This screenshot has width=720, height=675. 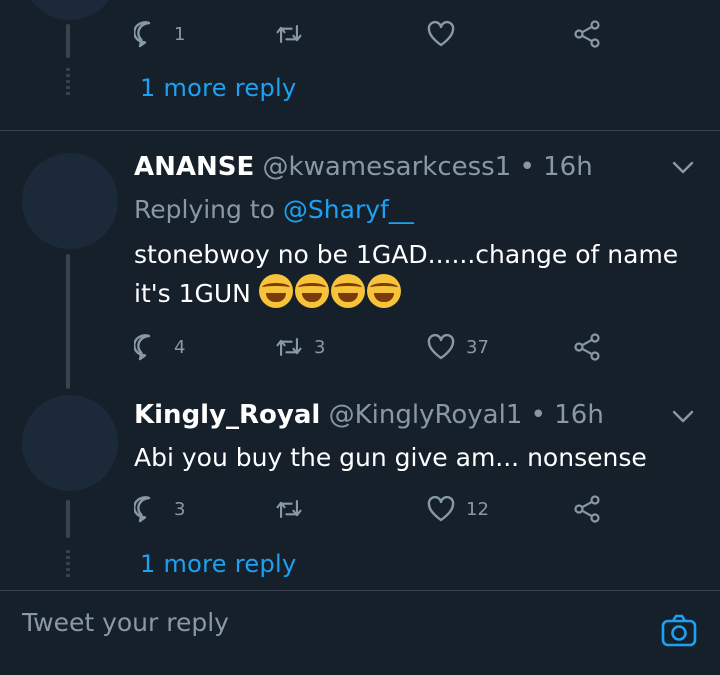 What do you see at coordinates (360, 632) in the screenshot?
I see `compose-bar: Tweet your reply` at bounding box center [360, 632].